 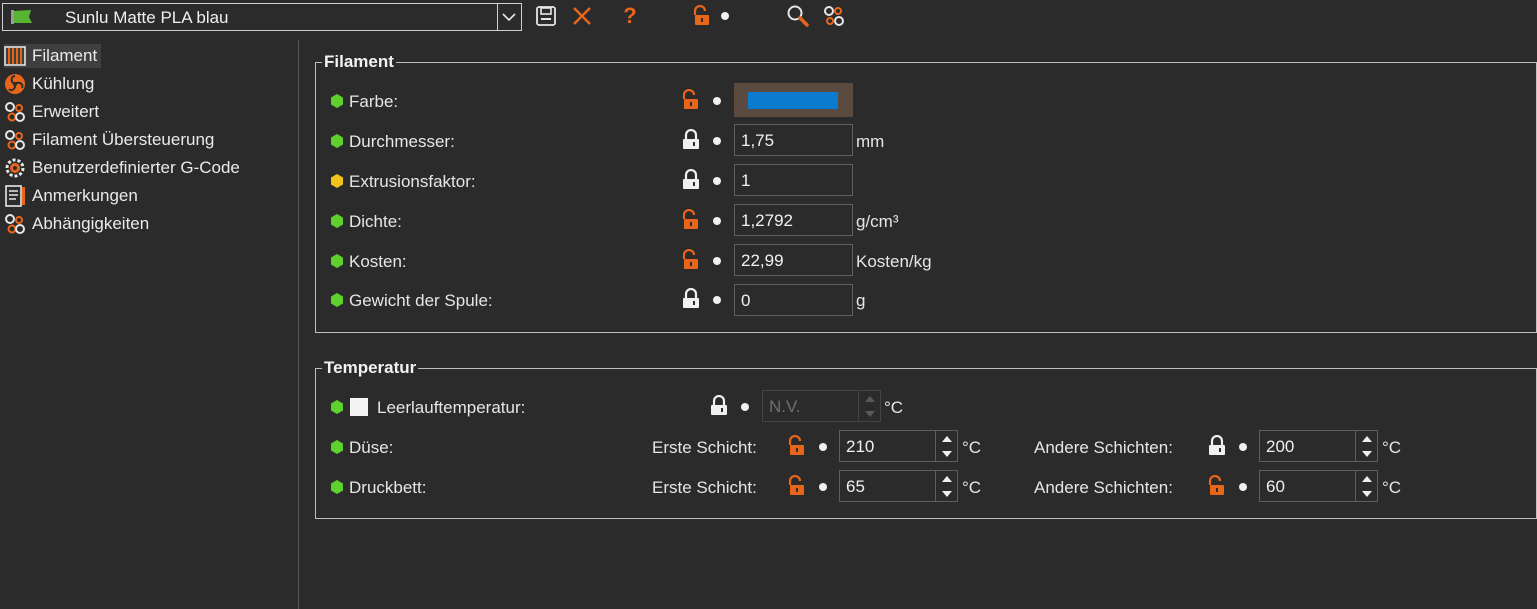 I want to click on sidebar-item-custom-gcode: Benutzerdefinierter G-Code, so click(x=124, y=168).